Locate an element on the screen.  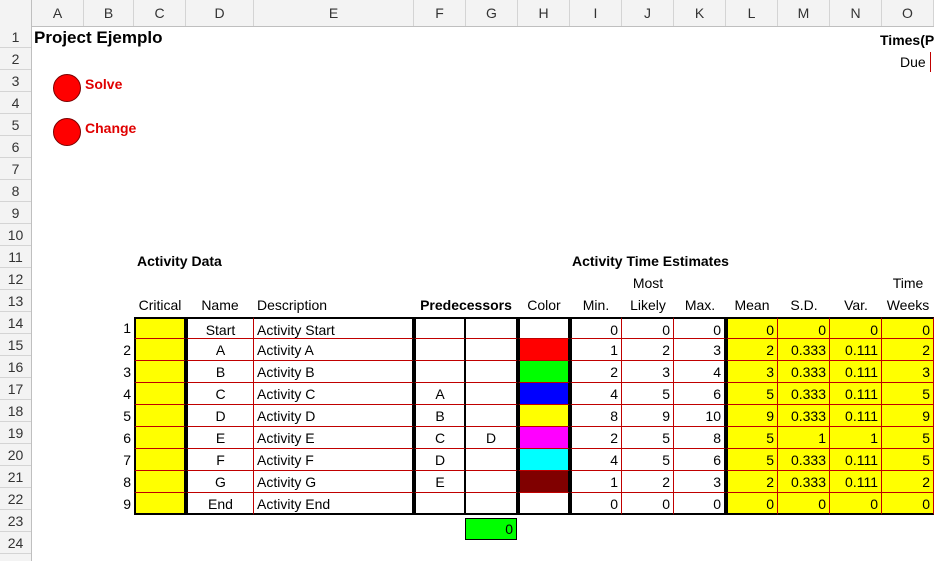
row-header-24: 24 is located at coordinates (15, 543).